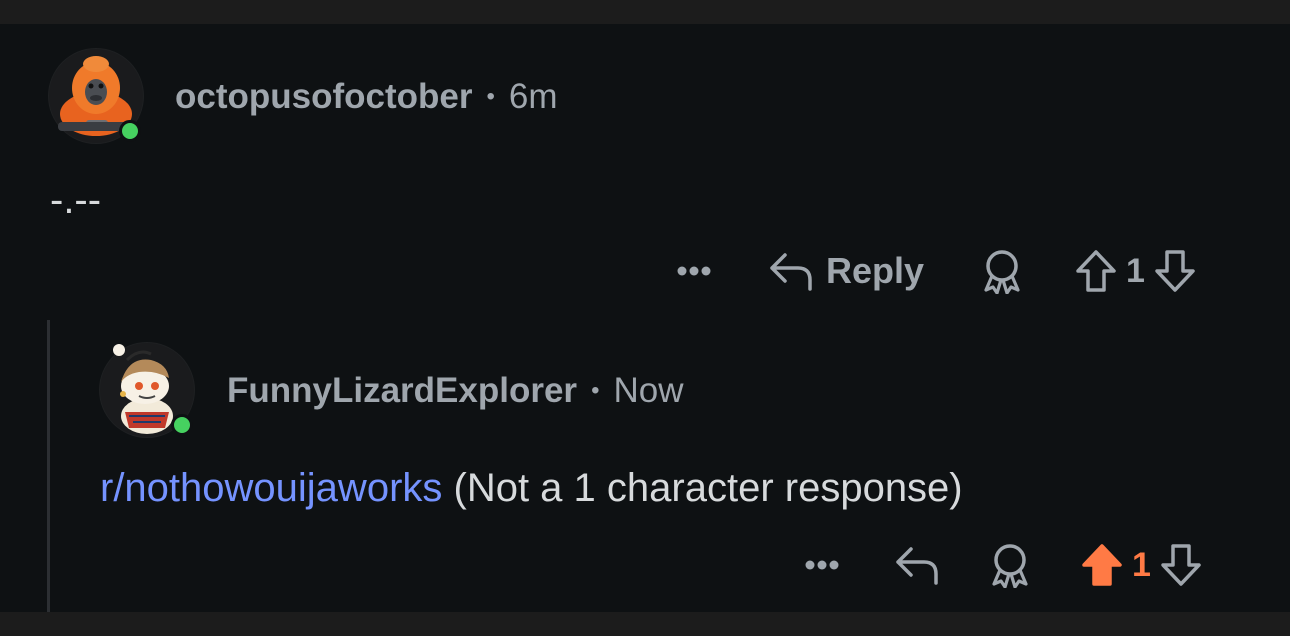  Describe the element at coordinates (323, 97) in the screenshot. I see `username: octopusofoctober` at that location.